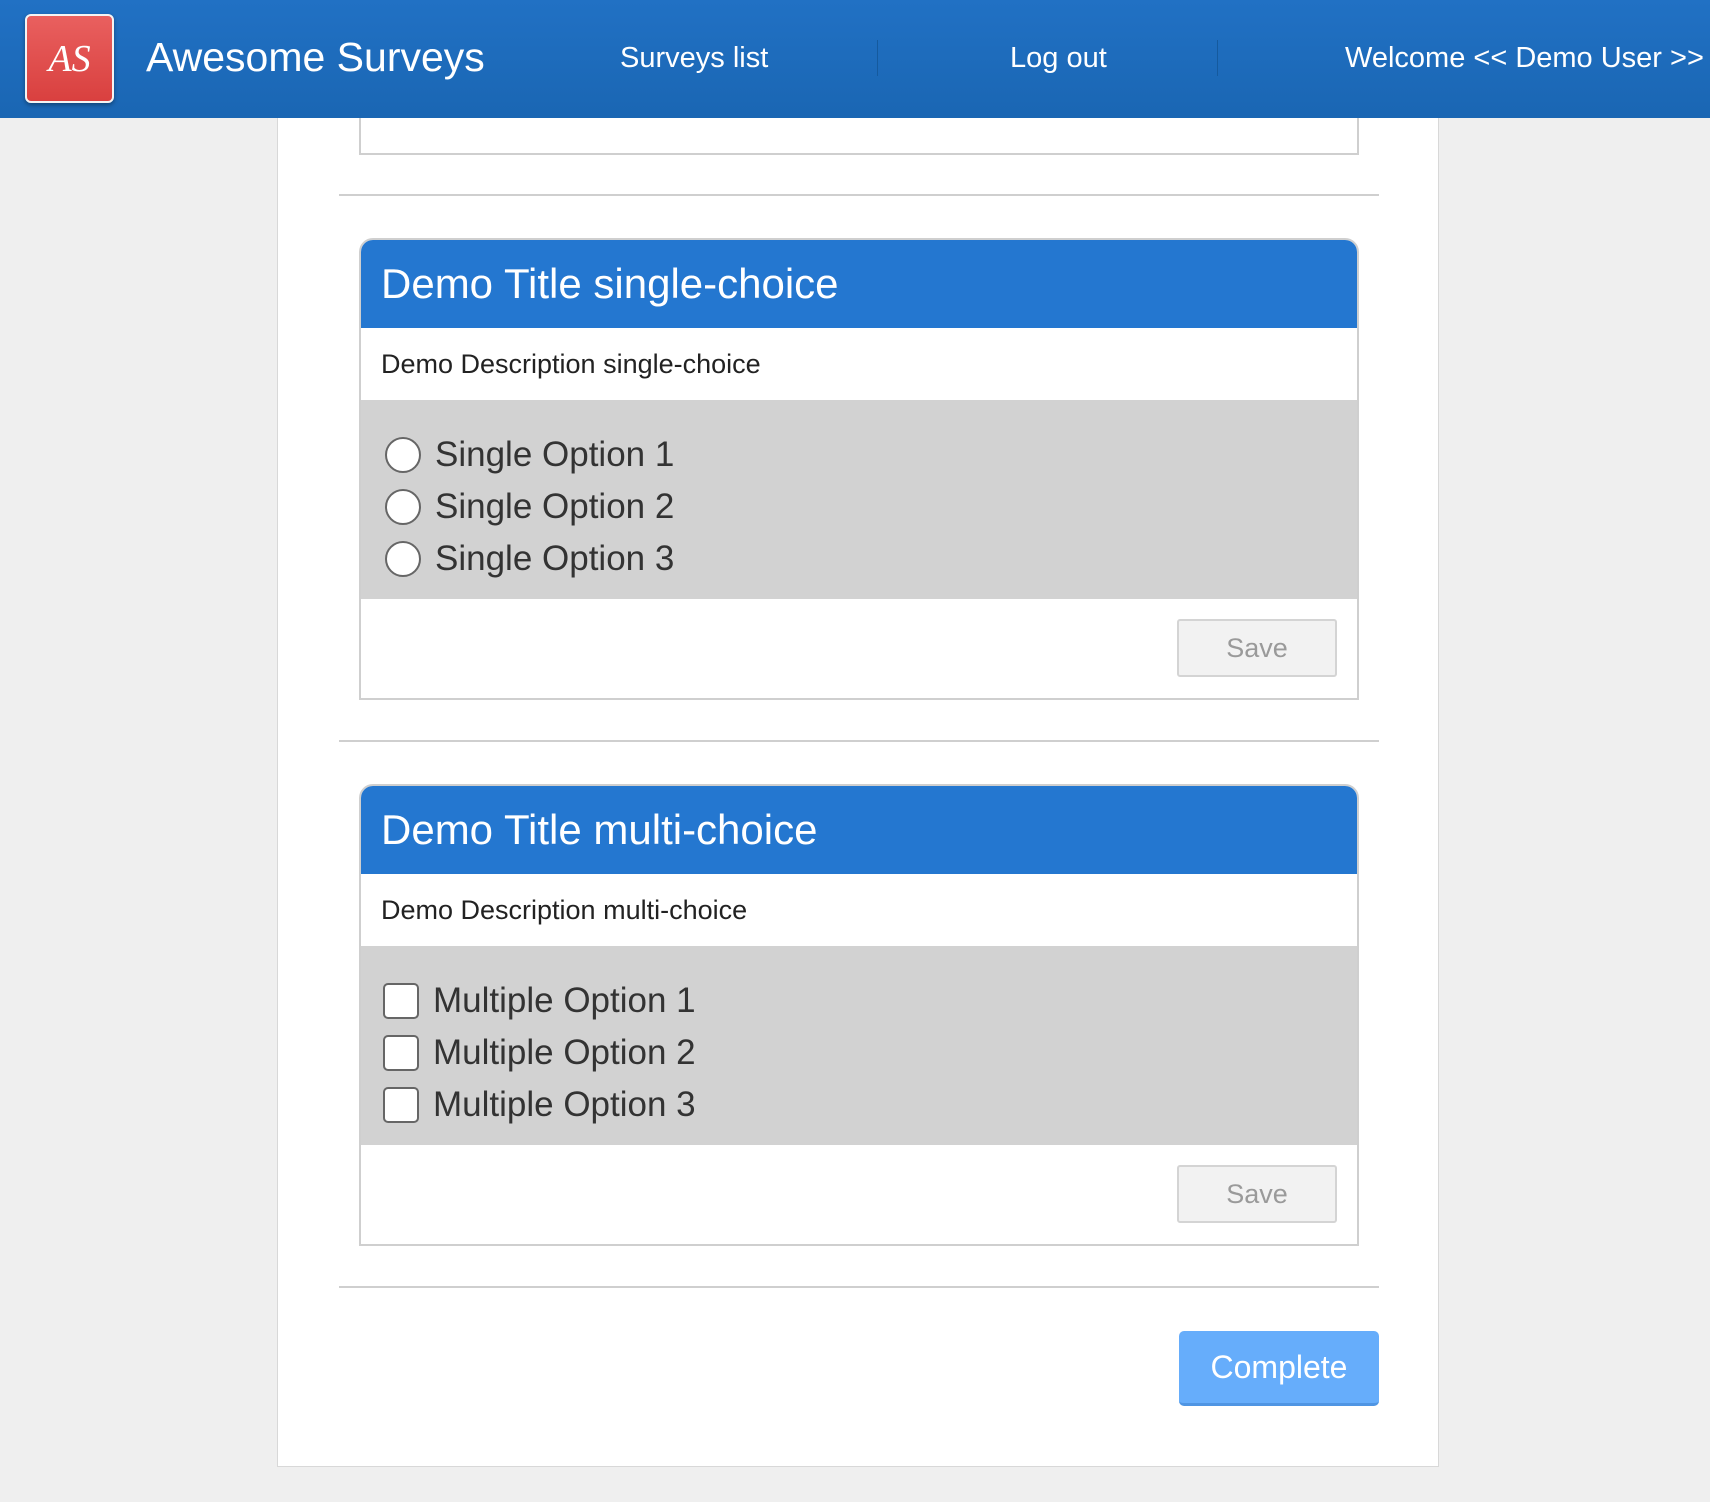  I want to click on radio-option: Single Option 1, so click(859, 455).